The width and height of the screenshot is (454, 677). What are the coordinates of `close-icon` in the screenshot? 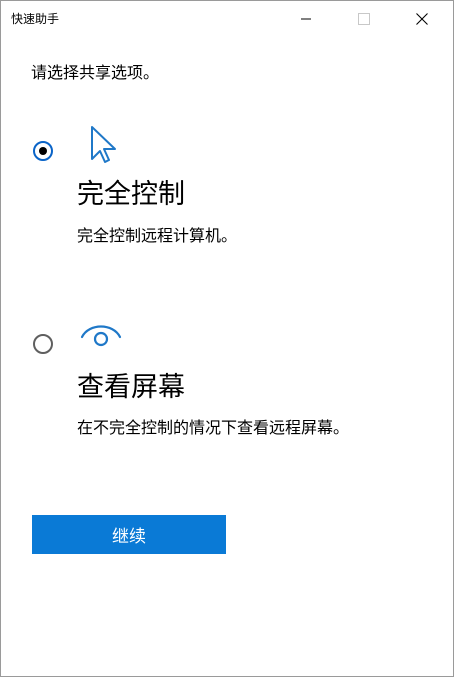 It's located at (422, 19).